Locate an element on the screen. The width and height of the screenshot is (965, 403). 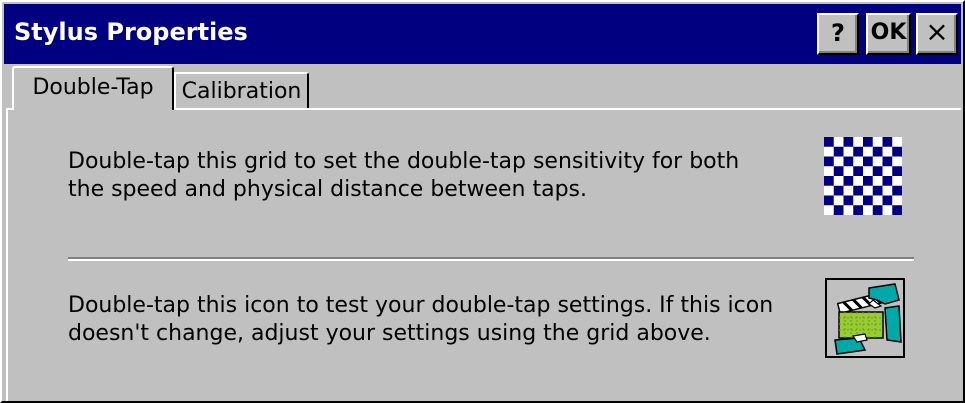
separator-line is located at coordinates (491, 259).